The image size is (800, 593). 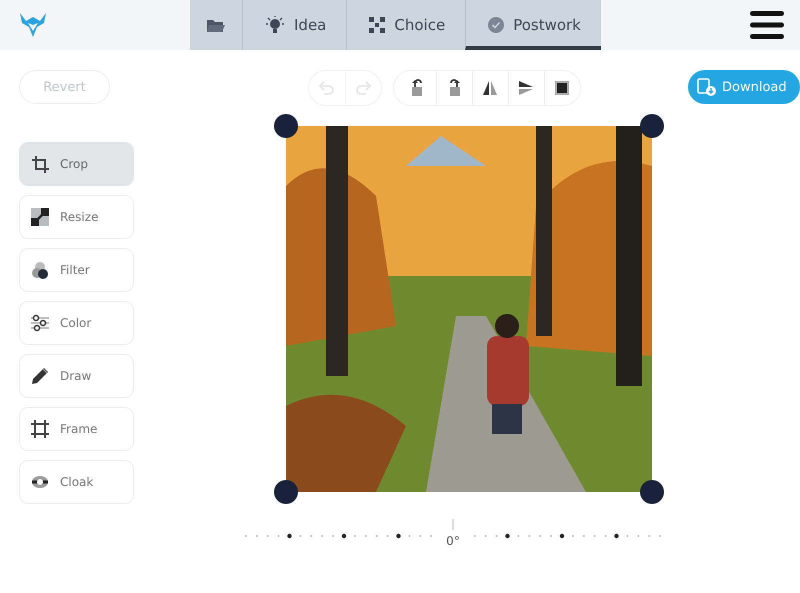 I want to click on menu-icon, so click(x=767, y=25).